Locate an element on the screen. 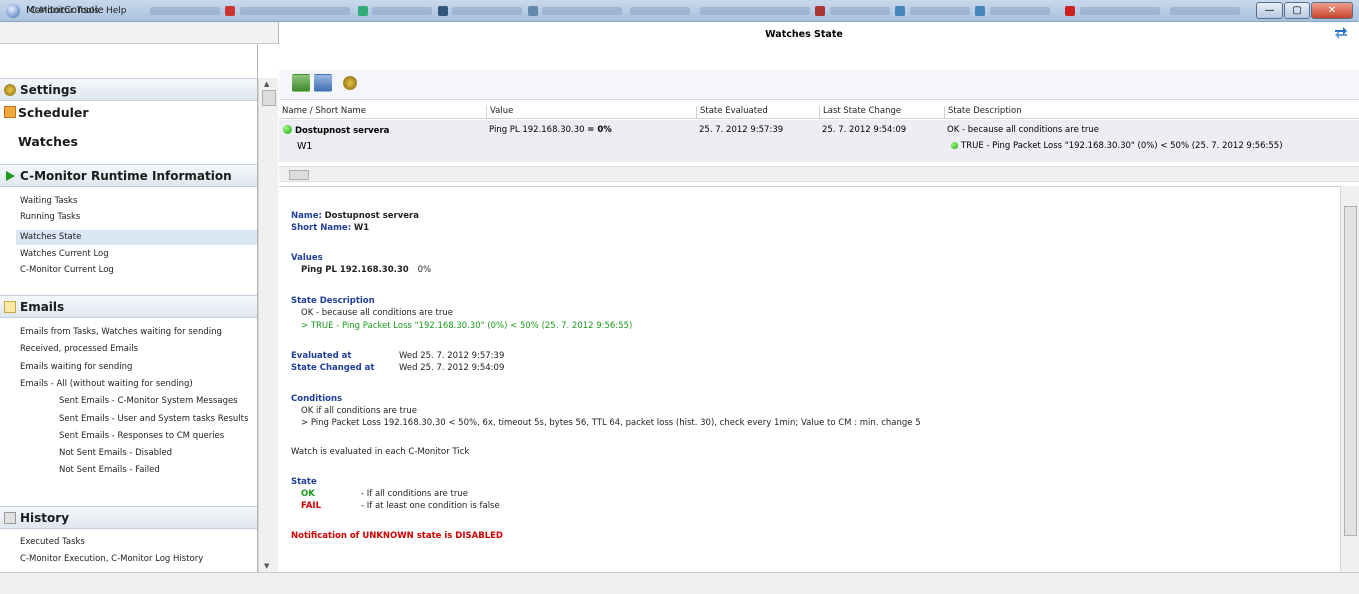 This screenshot has width=1359, height=594. section-settings: Settings is located at coordinates (128, 89).